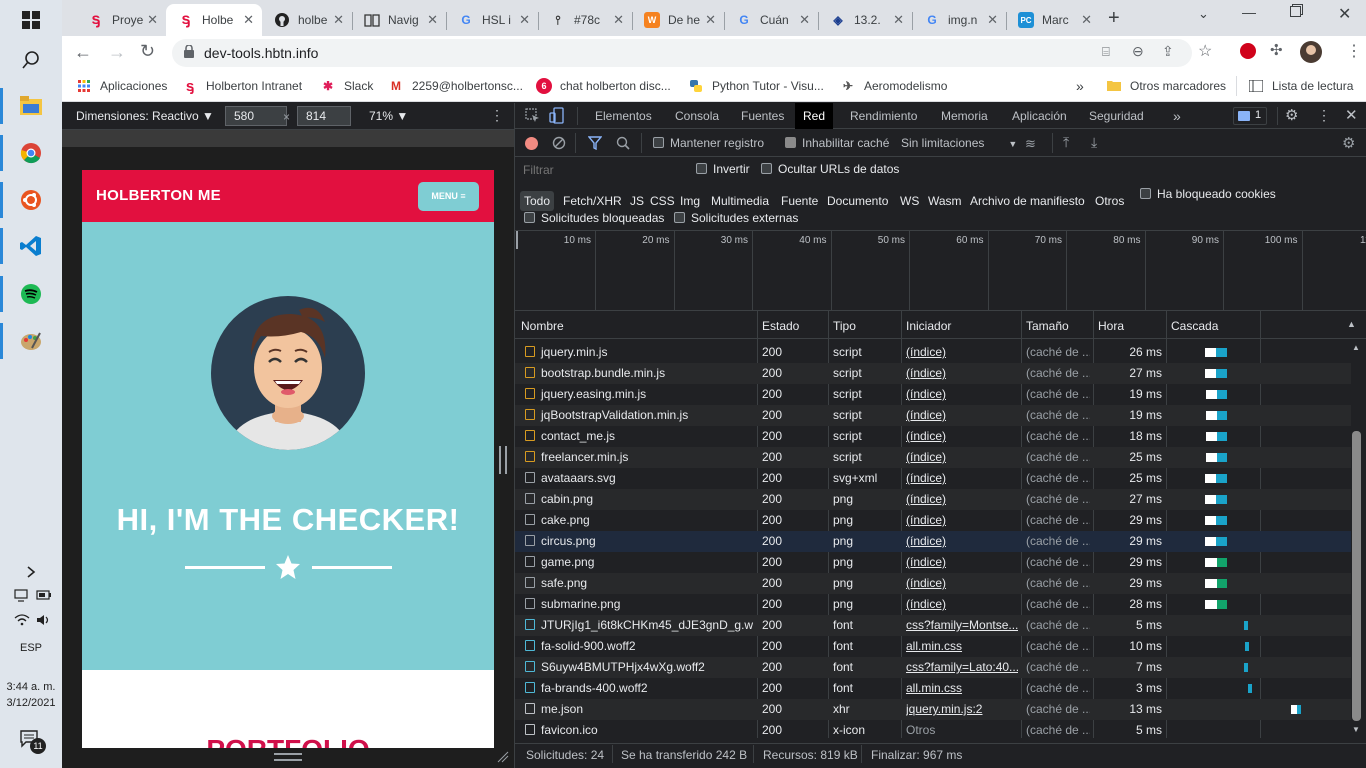  What do you see at coordinates (559, 144) in the screenshot?
I see `clear-icon` at bounding box center [559, 144].